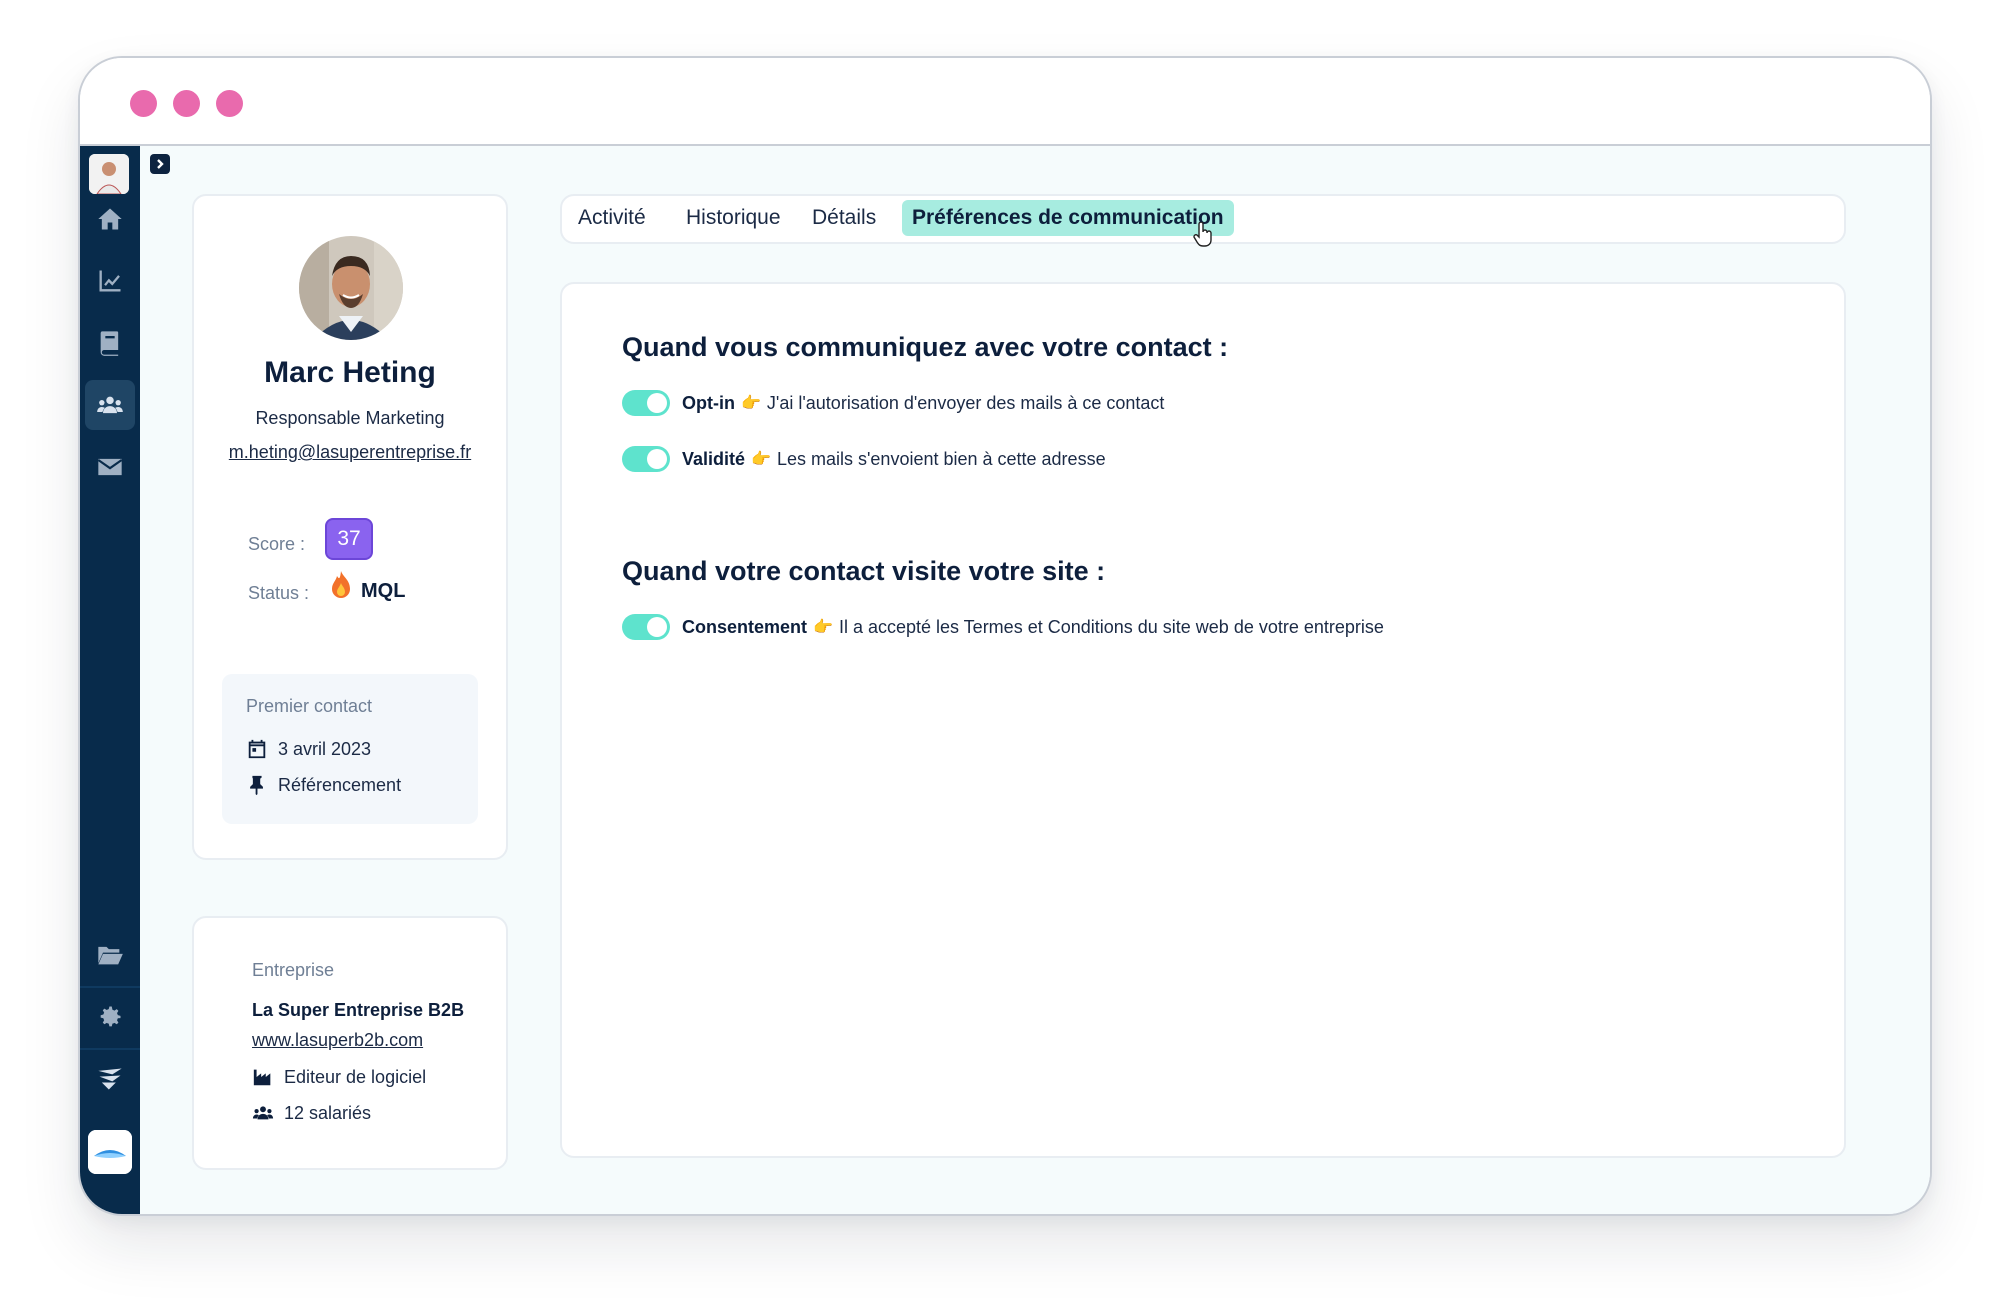 The width and height of the screenshot is (2000, 1308). I want to click on first-contact-source: Référencement, so click(340, 784).